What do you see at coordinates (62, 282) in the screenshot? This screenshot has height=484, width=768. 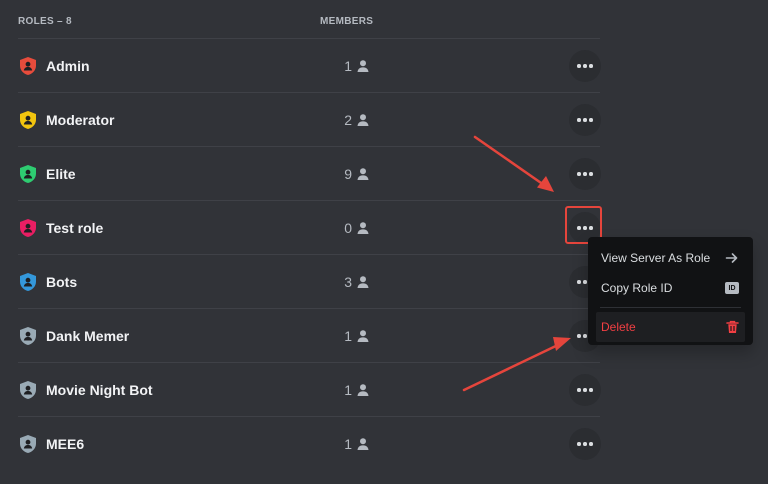 I see `role-name: Bots` at bounding box center [62, 282].